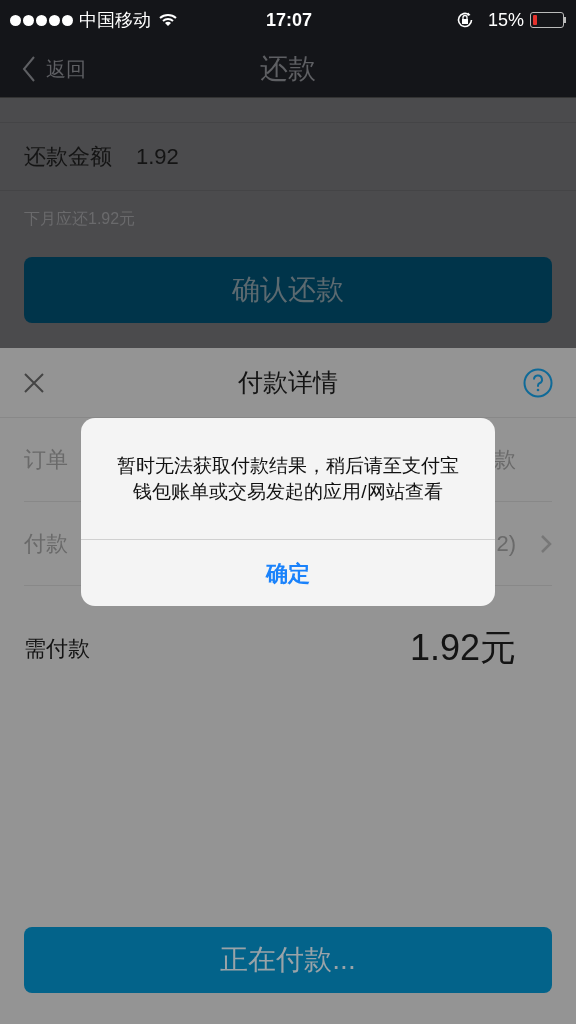  I want to click on wifi-icon, so click(168, 20).